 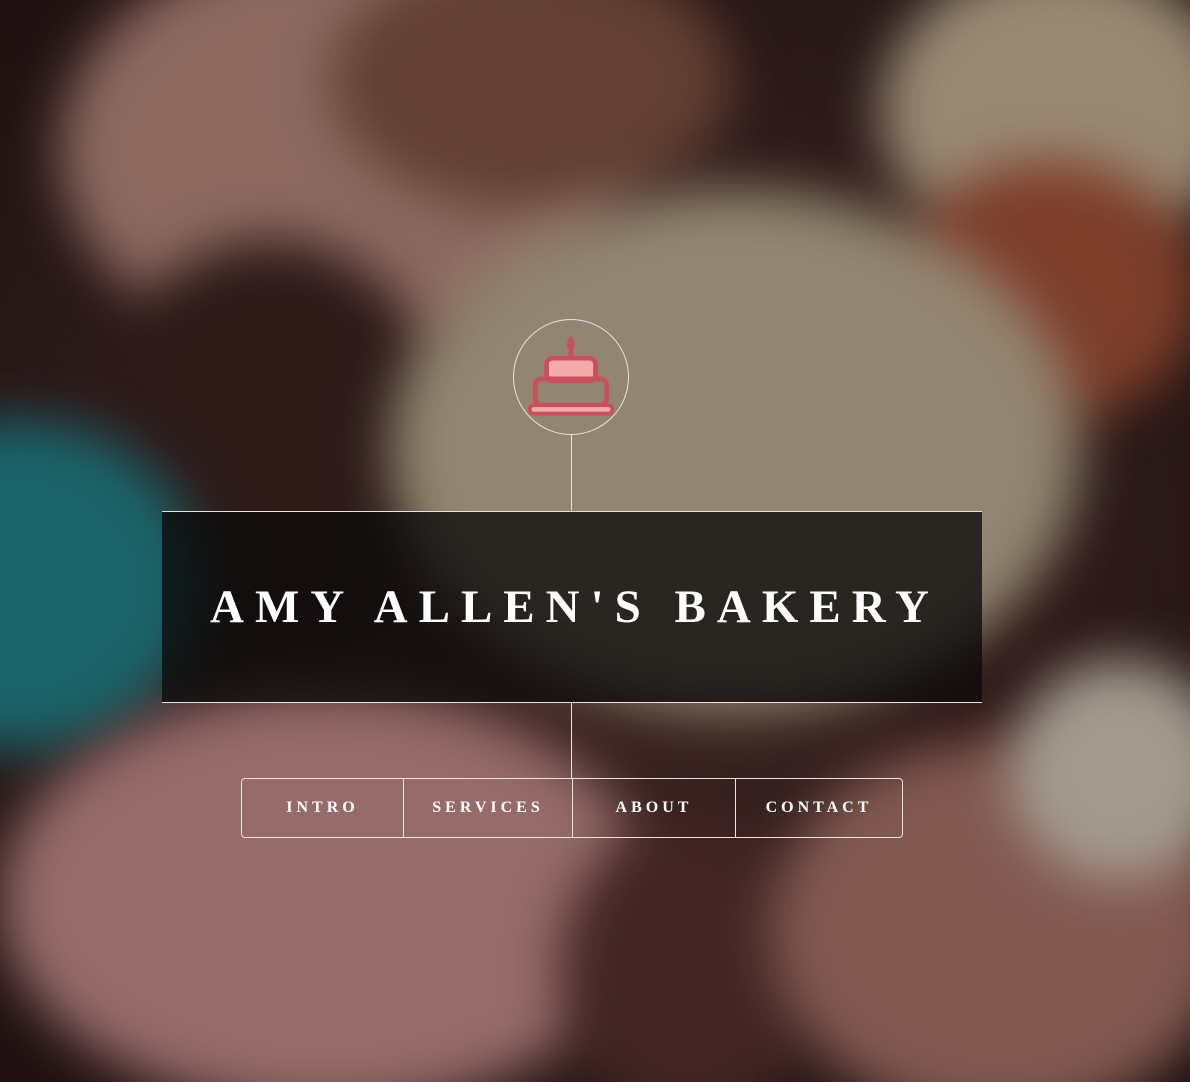 What do you see at coordinates (487, 808) in the screenshot?
I see `nav-services: SERVICES` at bounding box center [487, 808].